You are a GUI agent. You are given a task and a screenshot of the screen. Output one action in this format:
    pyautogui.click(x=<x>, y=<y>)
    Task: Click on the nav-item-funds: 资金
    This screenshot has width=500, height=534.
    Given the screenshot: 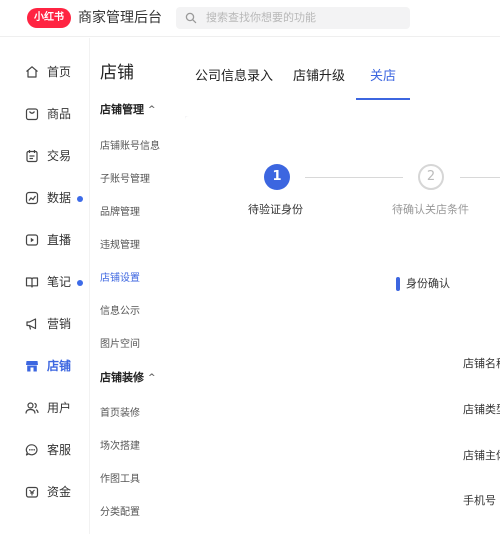 What is the action you would take?
    pyautogui.click(x=44, y=492)
    